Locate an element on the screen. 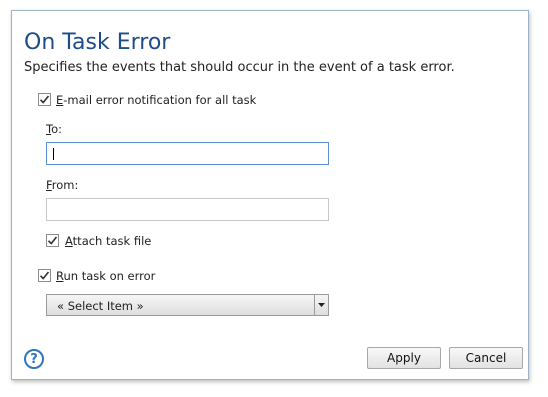 This screenshot has width=548, height=397. from-label: From: is located at coordinates (62, 185).